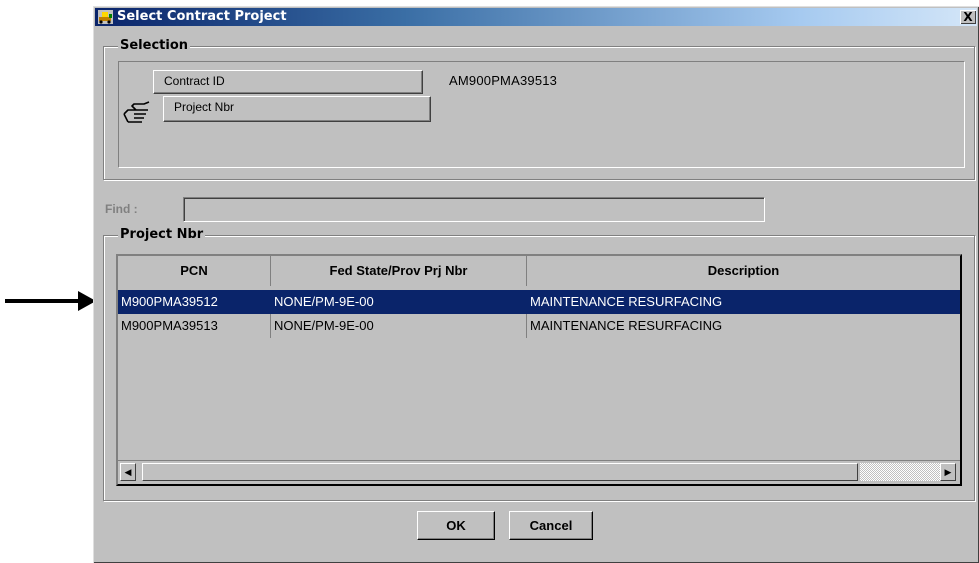 The width and height of the screenshot is (979, 563). I want to click on pointing-hand-icon, so click(136, 112).